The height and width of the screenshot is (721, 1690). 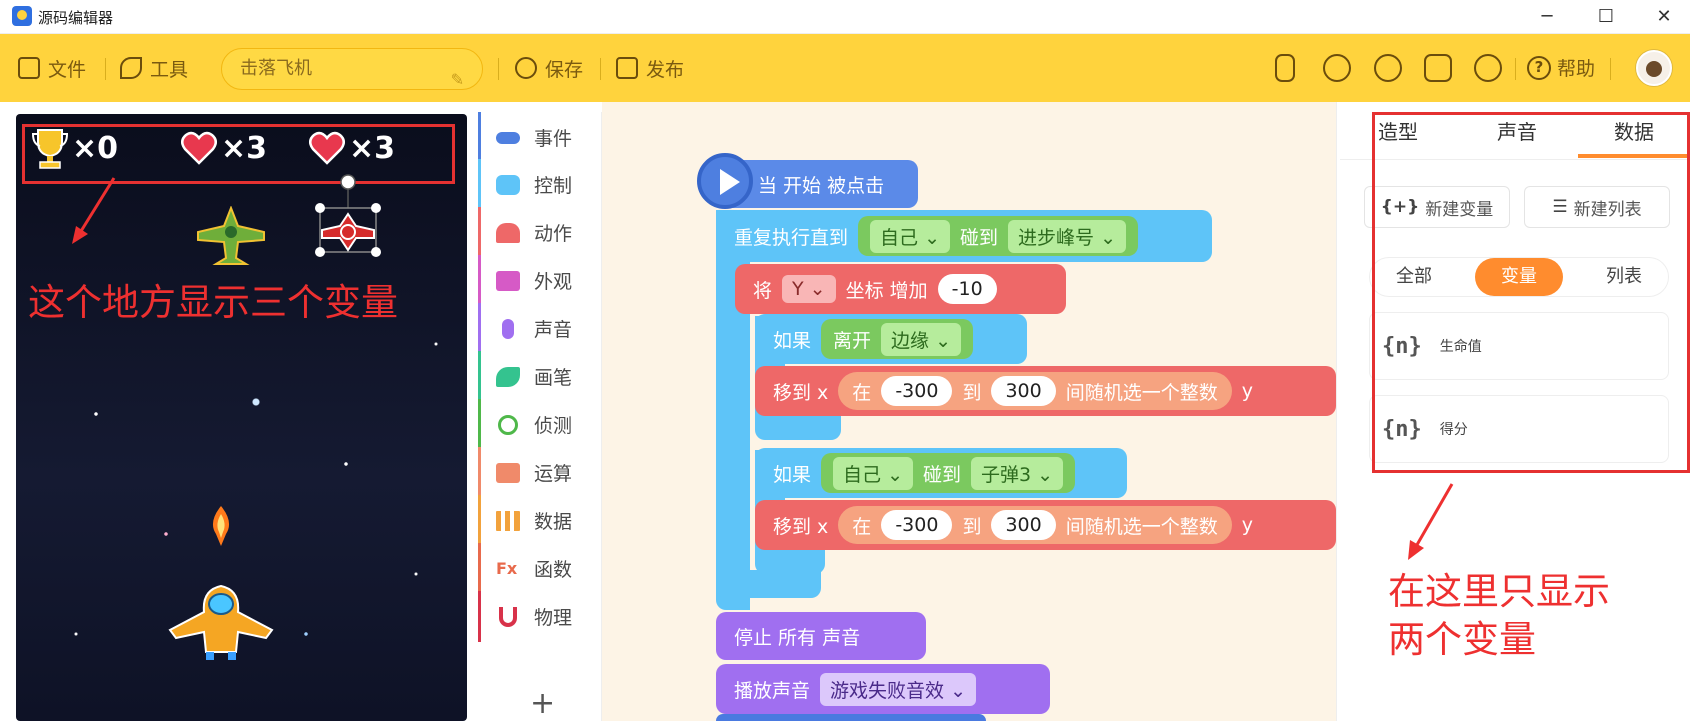 I want to click on axis-dropdown: Y ⌄, so click(x=809, y=289).